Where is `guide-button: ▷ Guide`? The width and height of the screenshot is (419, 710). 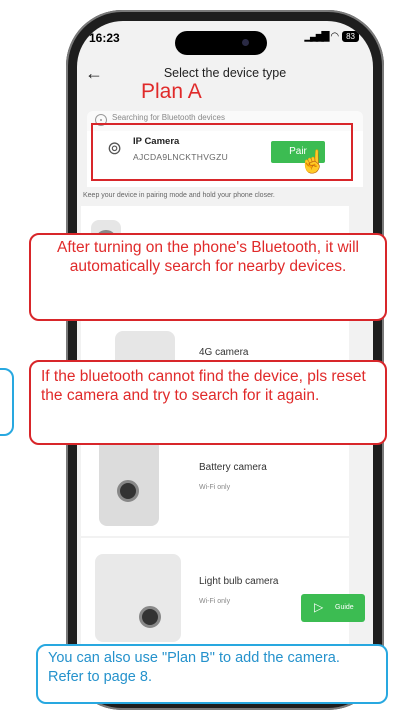
guide-button: ▷ Guide is located at coordinates (333, 608).